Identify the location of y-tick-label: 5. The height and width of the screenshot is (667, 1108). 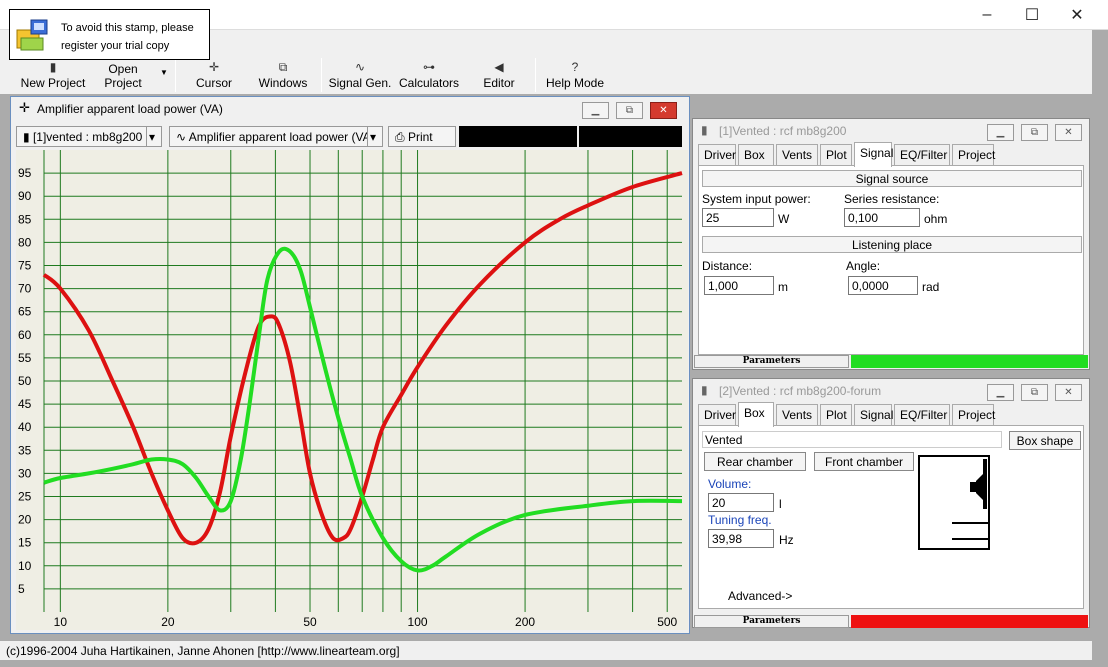
(21, 589).